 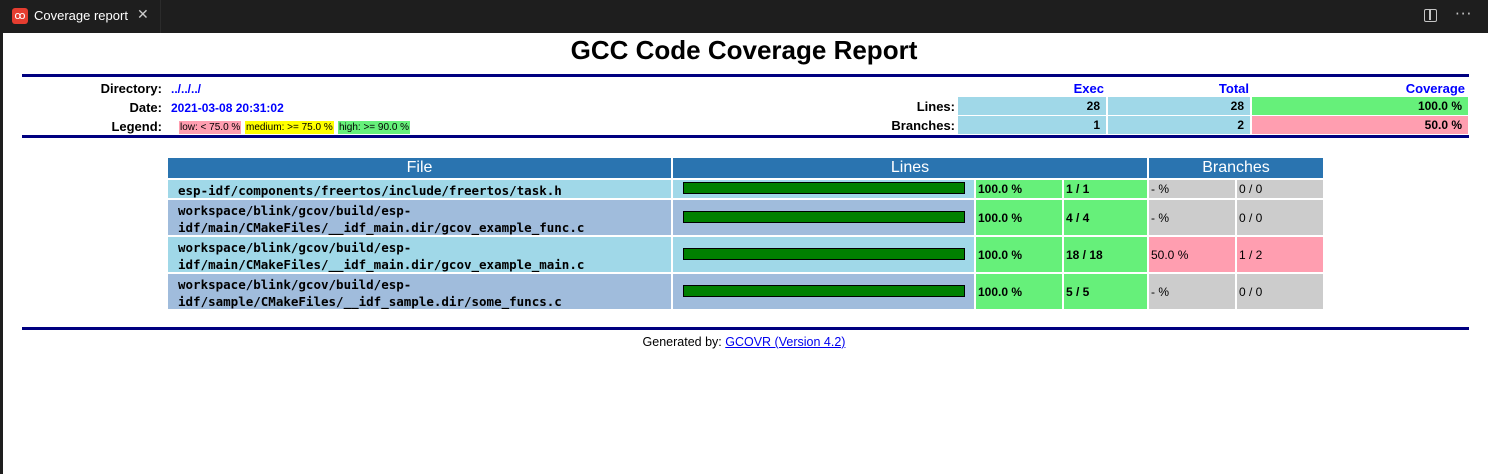 What do you see at coordinates (1280, 254) in the screenshot?
I see `branch-count: 1 / 2` at bounding box center [1280, 254].